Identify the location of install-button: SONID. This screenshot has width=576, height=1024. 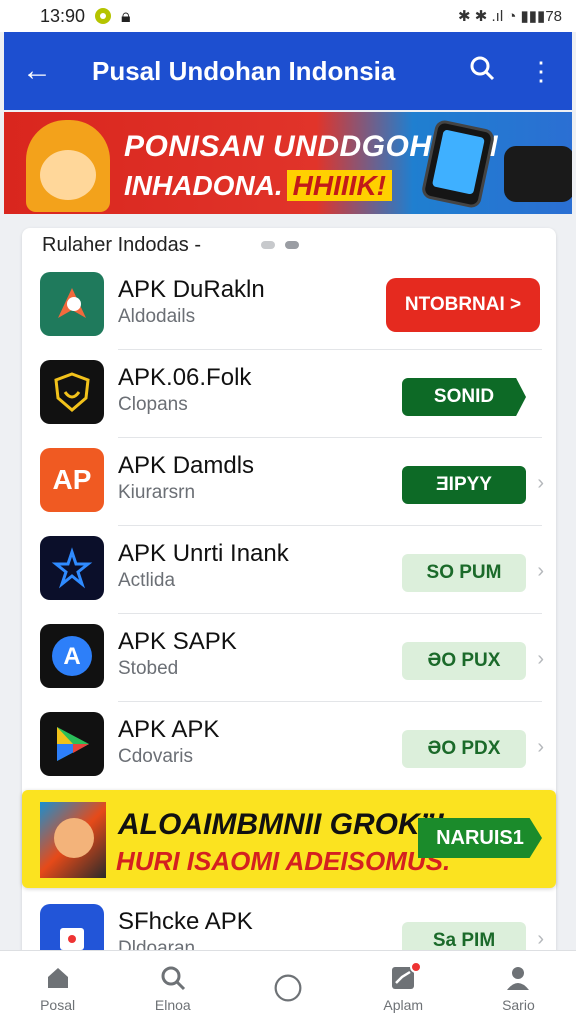
(464, 397).